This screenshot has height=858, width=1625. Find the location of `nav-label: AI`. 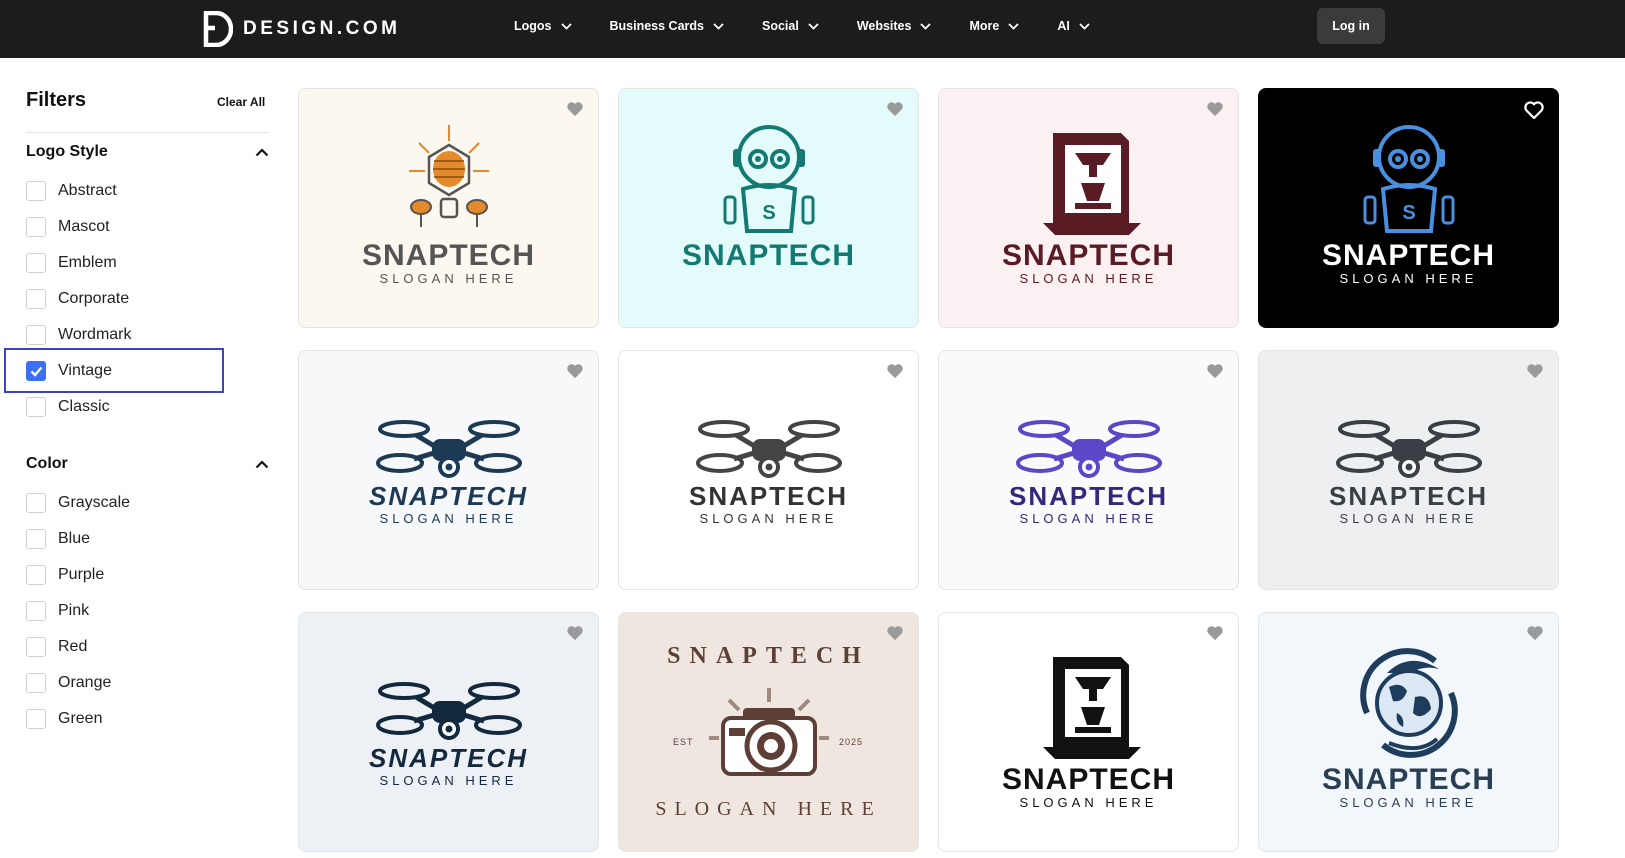

nav-label: AI is located at coordinates (1063, 26).